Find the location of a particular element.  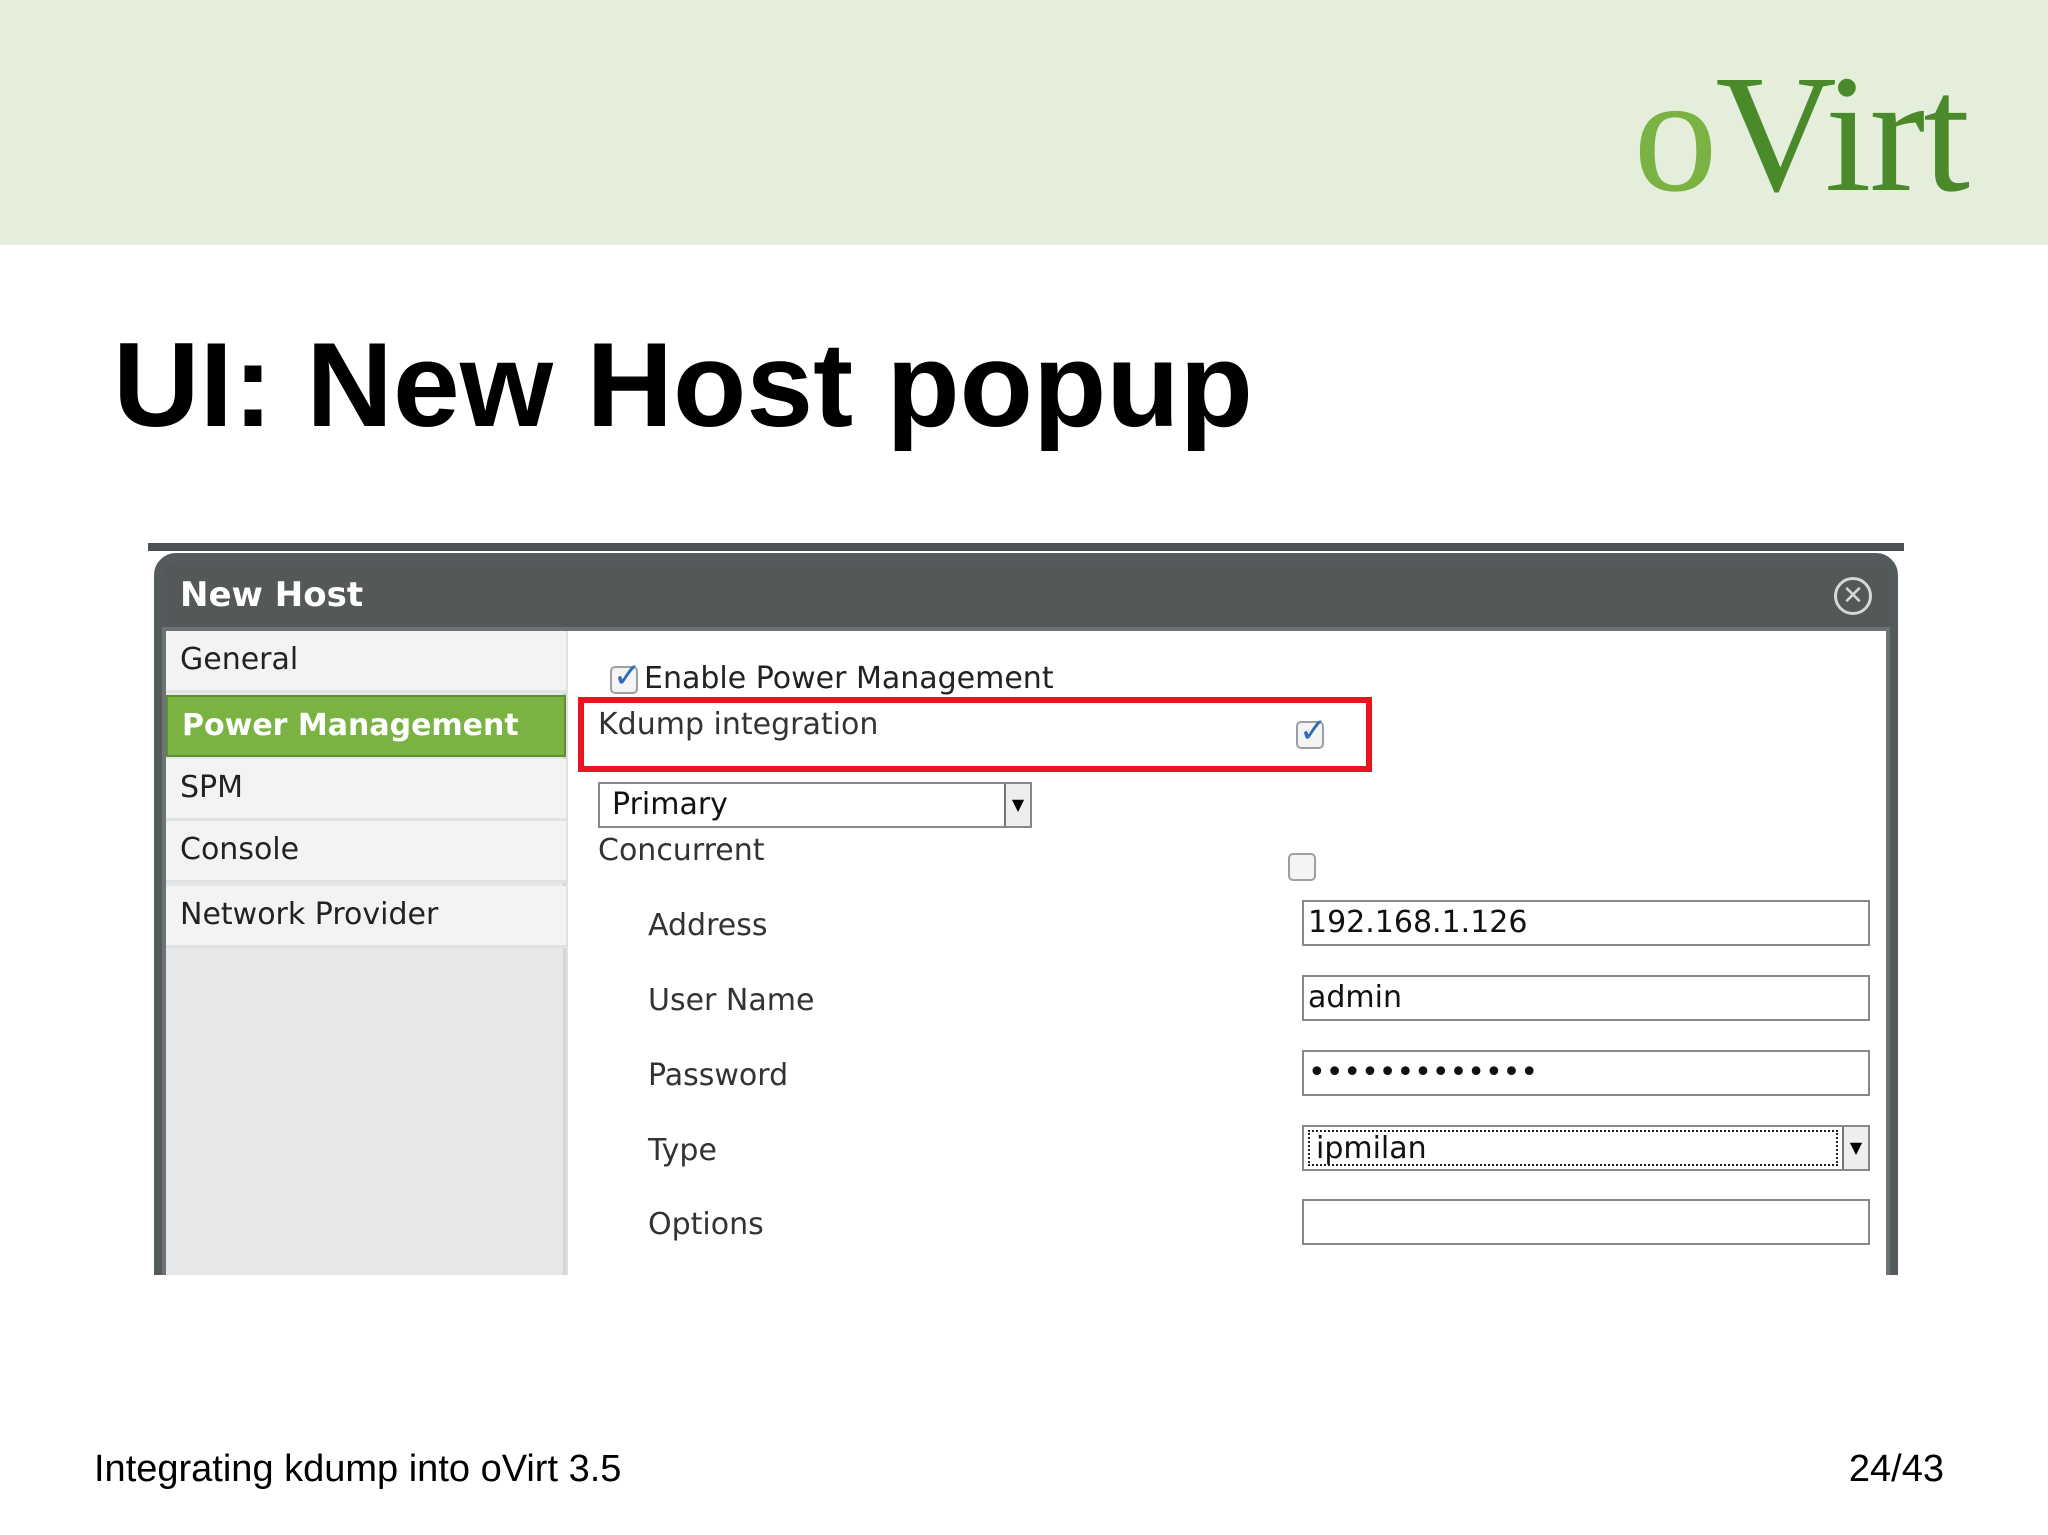

kdump-integration-label: Kdump integration is located at coordinates (738, 724).